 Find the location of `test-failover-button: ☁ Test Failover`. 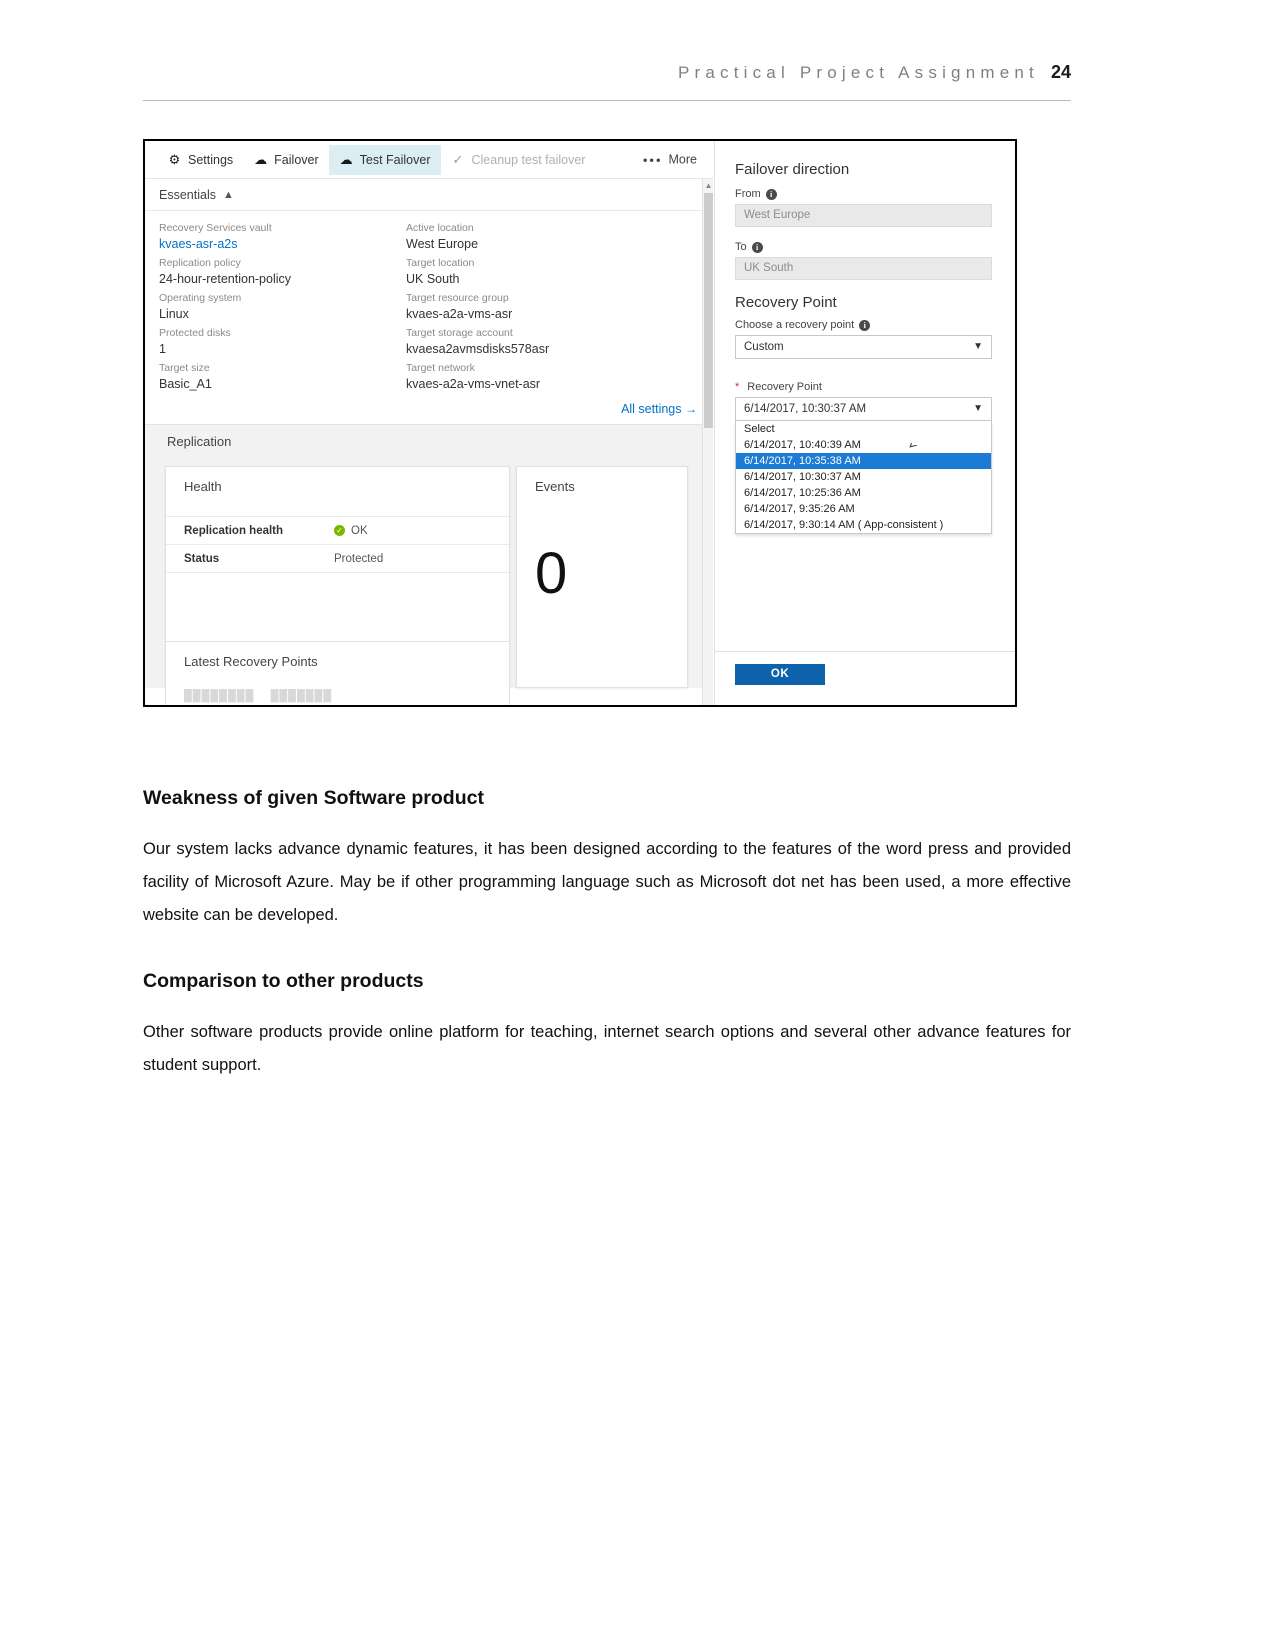

test-failover-button: ☁ Test Failover is located at coordinates (384, 159).